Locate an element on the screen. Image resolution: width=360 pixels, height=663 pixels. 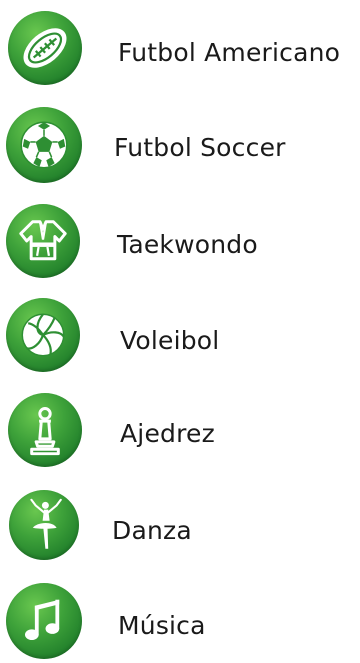
list-item-label: Futbol Americano is located at coordinates (229, 52).